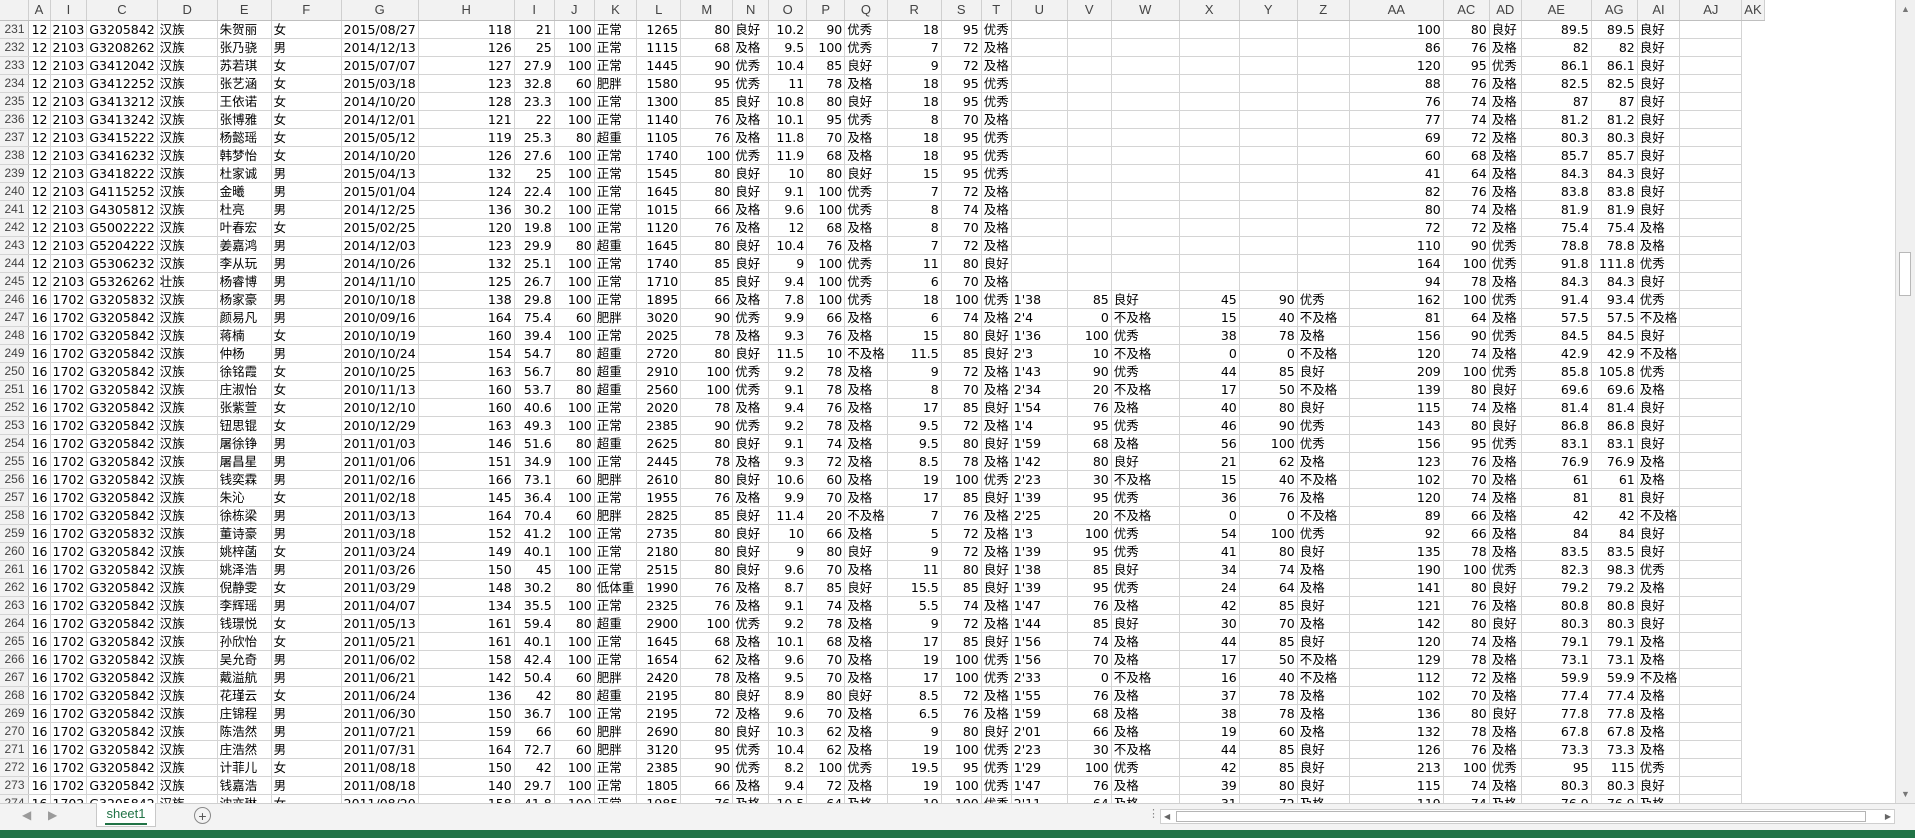  Describe the element at coordinates (788, 407) in the screenshot. I see `cell: 9.4` at that location.